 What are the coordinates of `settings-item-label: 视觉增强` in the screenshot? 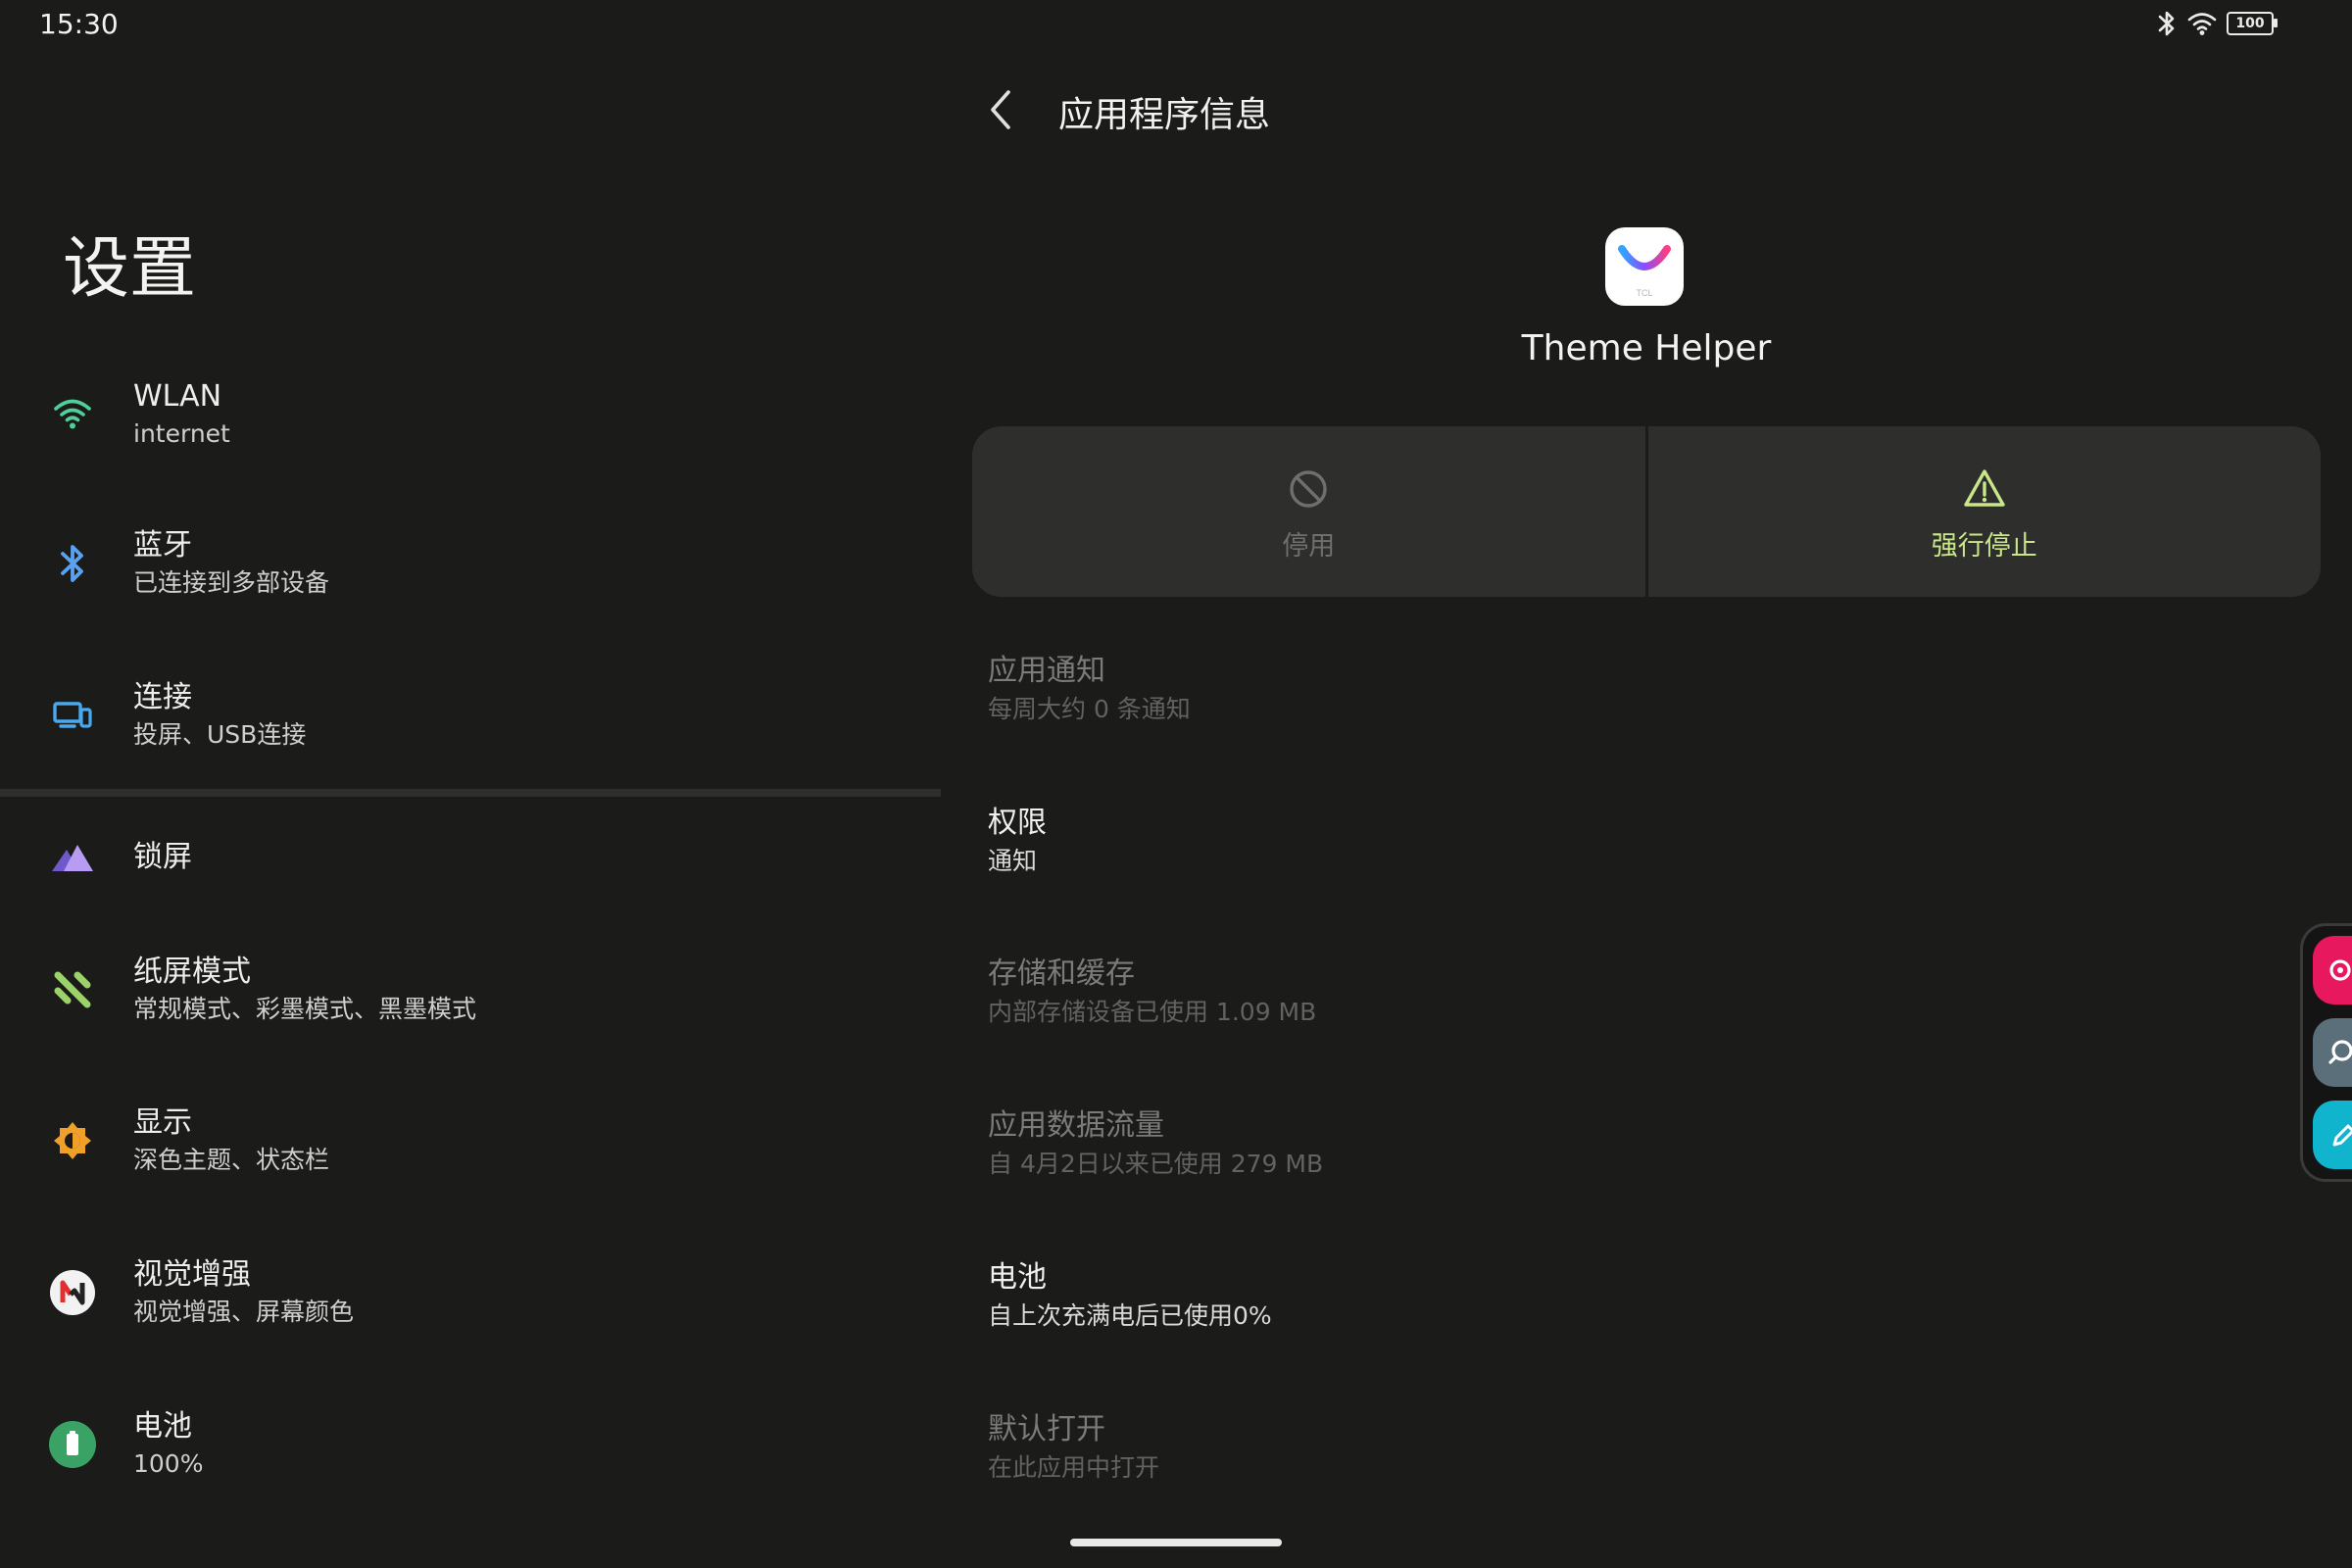 It's located at (192, 1274).